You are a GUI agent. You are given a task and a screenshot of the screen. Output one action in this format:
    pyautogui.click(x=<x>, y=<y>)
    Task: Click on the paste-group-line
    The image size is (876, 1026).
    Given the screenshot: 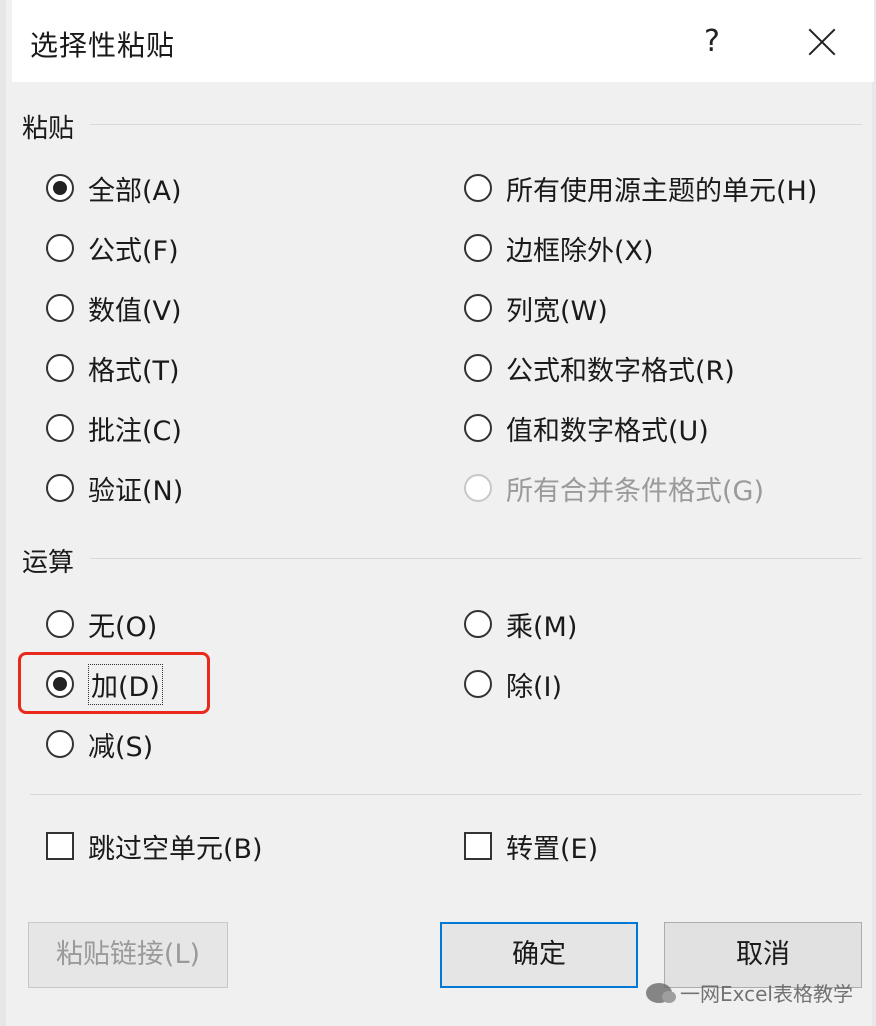 What is the action you would take?
    pyautogui.click(x=476, y=124)
    